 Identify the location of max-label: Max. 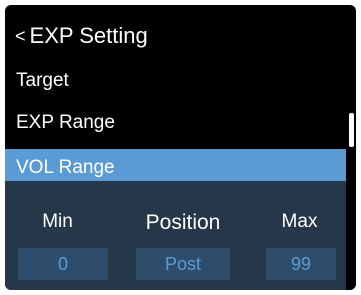
(299, 221).